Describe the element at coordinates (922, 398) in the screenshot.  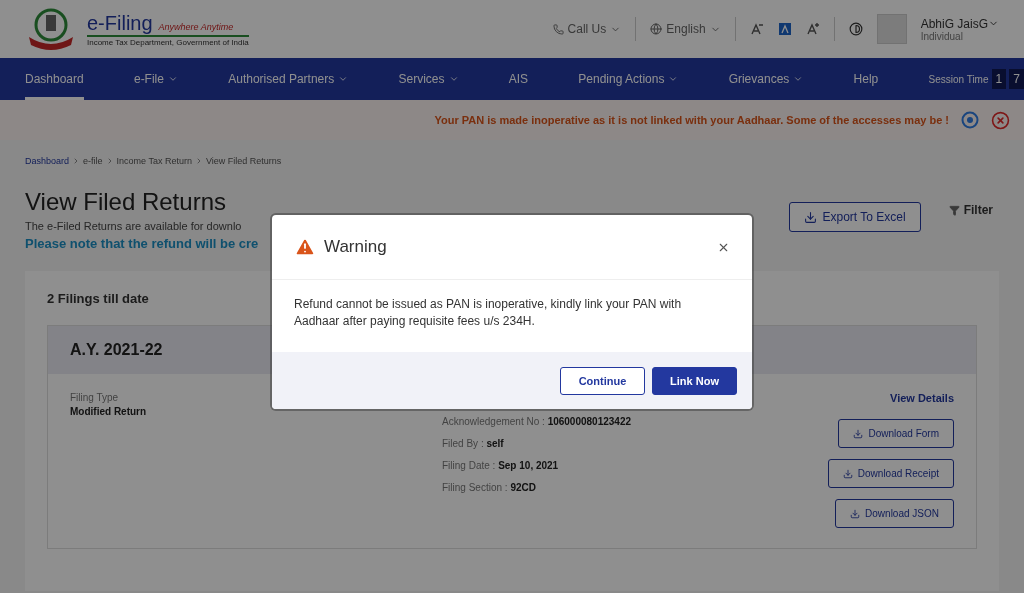
I see `view-details-link: View Details` at that location.